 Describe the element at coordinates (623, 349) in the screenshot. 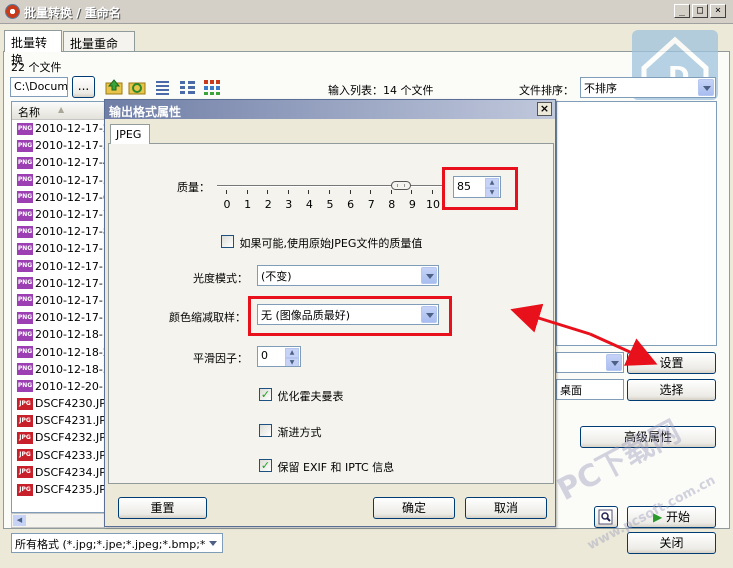

I see `arrow-to-settings` at that location.